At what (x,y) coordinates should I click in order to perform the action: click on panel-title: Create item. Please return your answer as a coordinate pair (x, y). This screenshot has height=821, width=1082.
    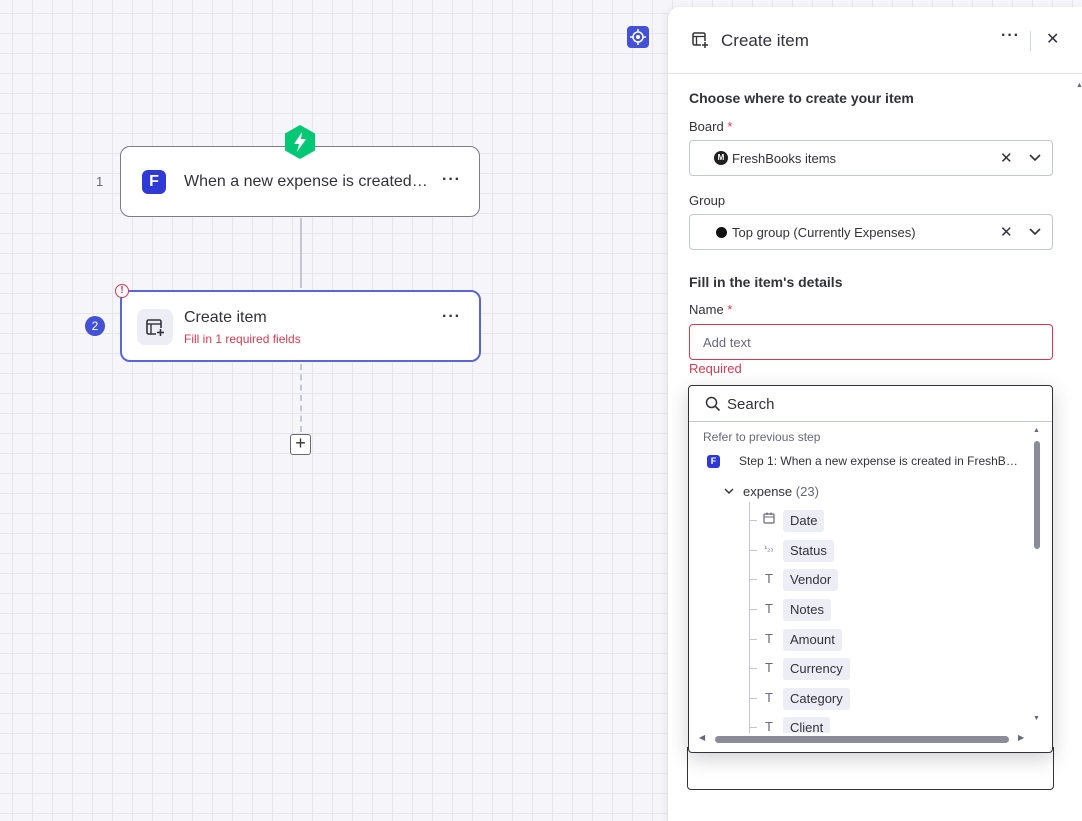
    Looking at the image, I should click on (765, 40).